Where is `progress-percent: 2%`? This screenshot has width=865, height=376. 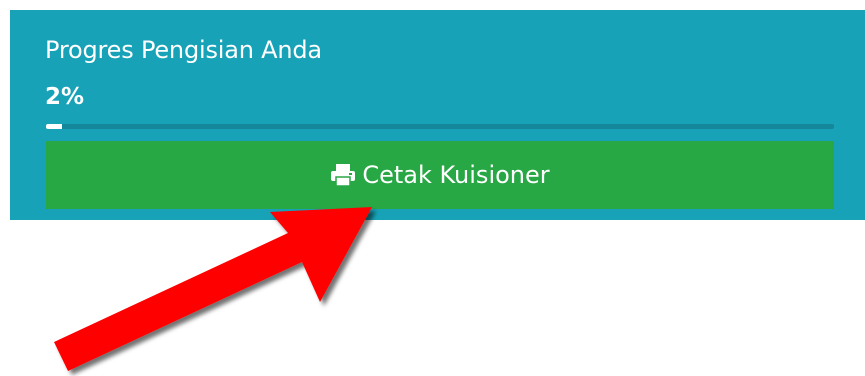
progress-percent: 2% is located at coordinates (65, 97).